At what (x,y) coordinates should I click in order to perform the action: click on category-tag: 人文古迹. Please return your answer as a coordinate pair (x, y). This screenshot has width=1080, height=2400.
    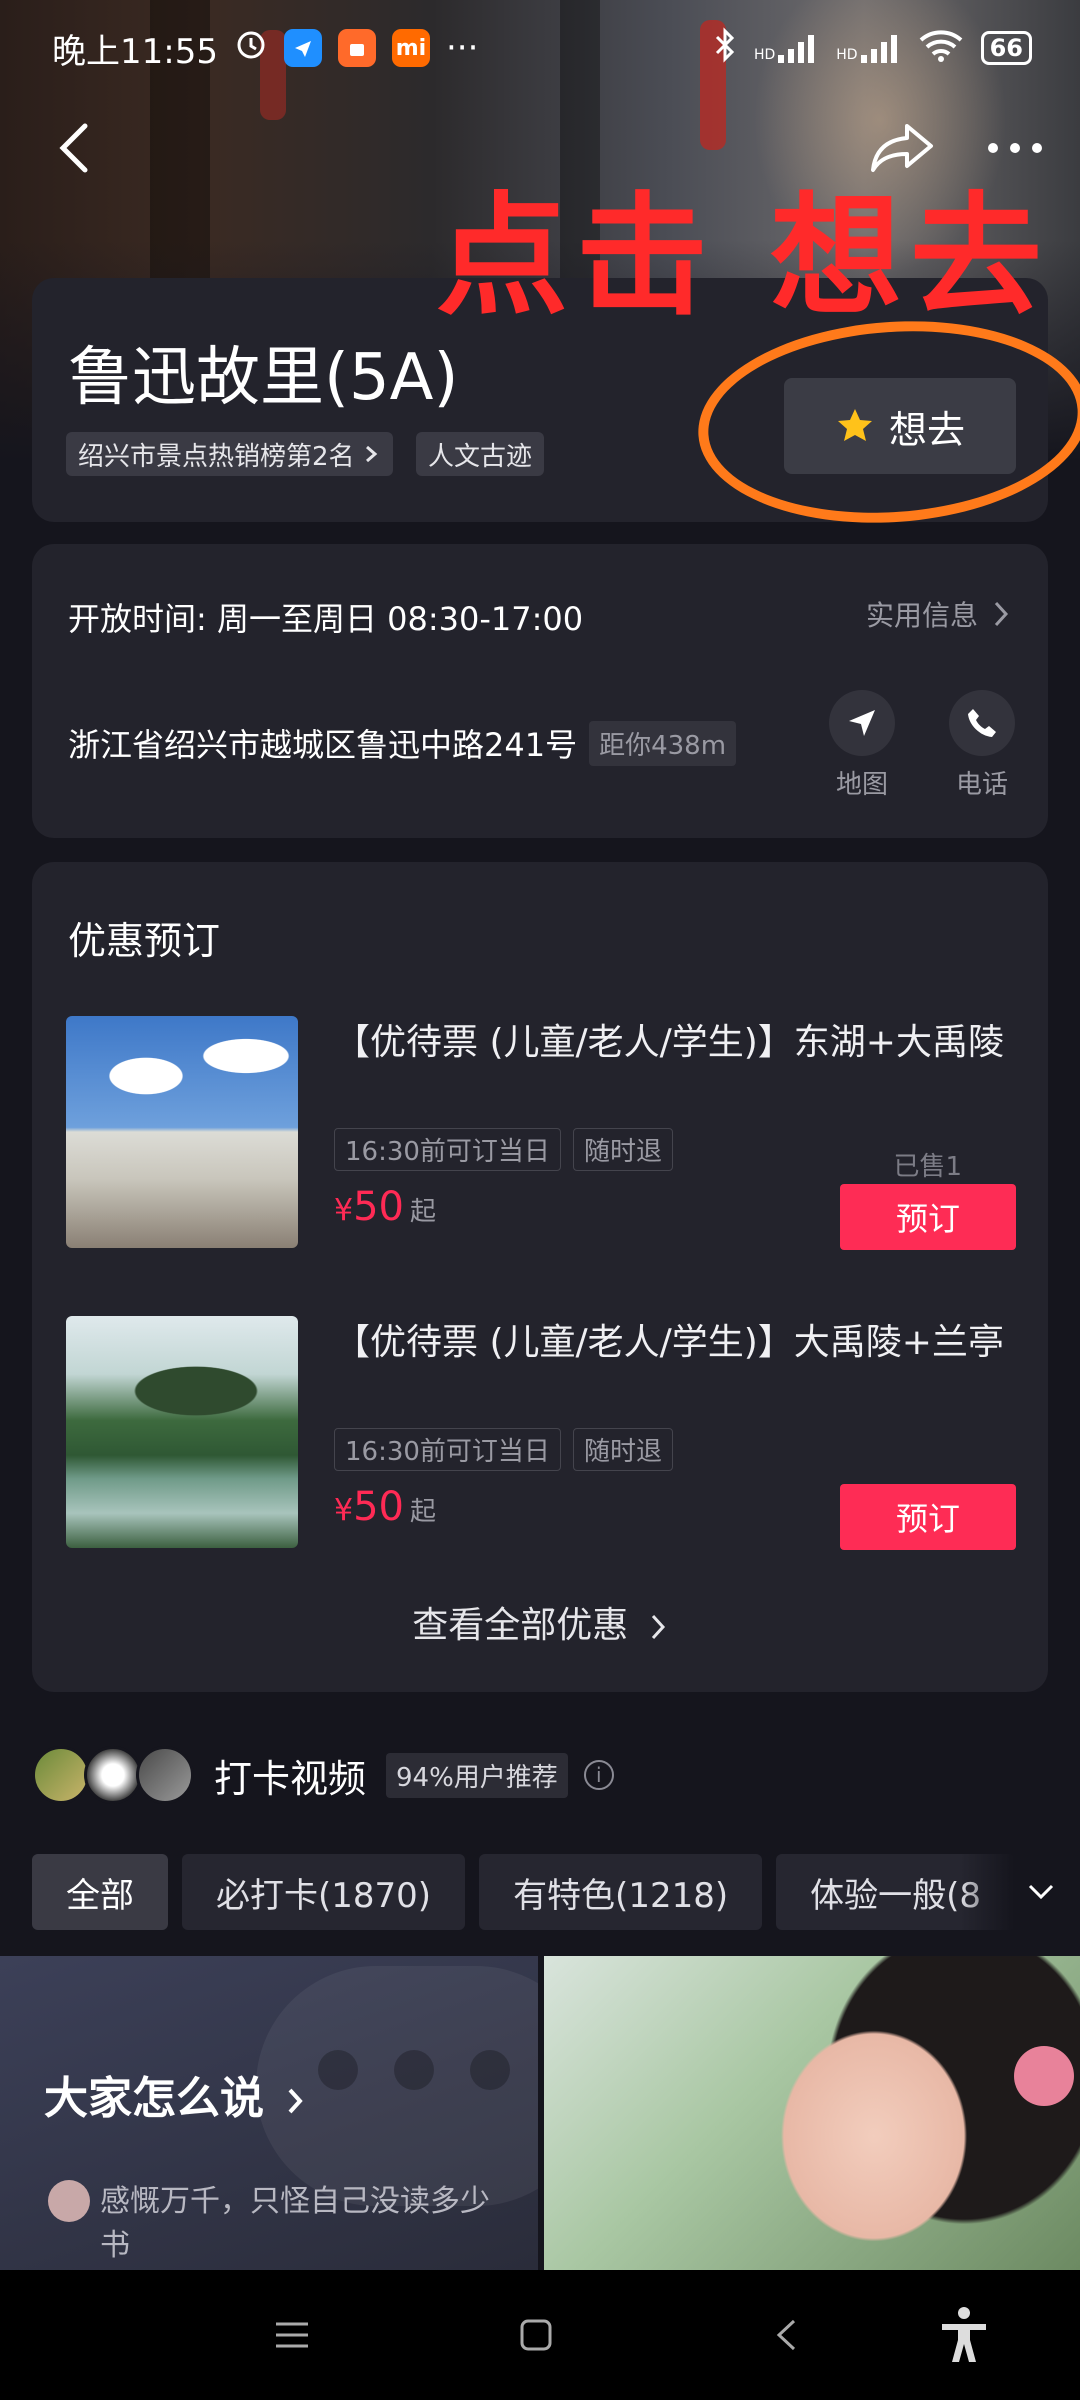
    Looking at the image, I should click on (480, 454).